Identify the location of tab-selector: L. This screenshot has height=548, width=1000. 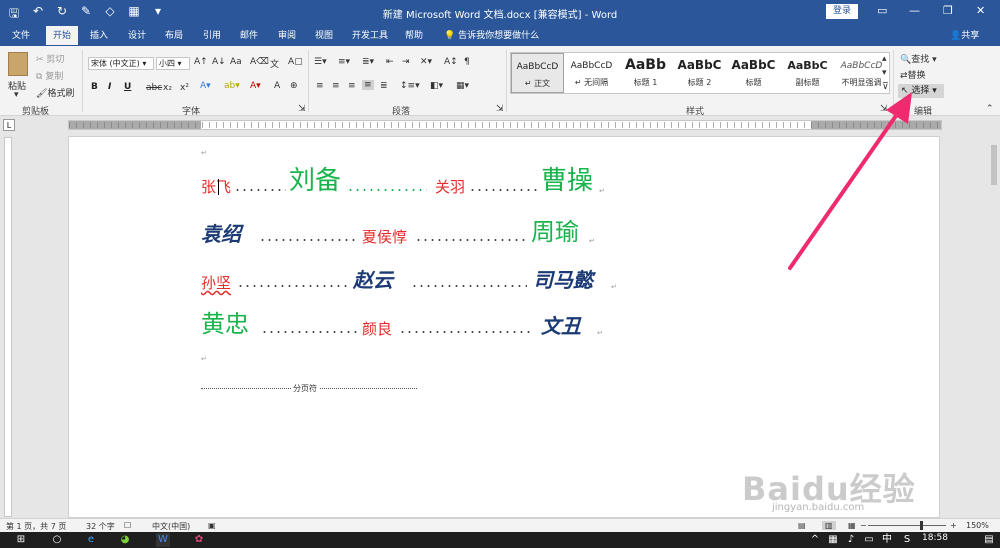
(9, 125).